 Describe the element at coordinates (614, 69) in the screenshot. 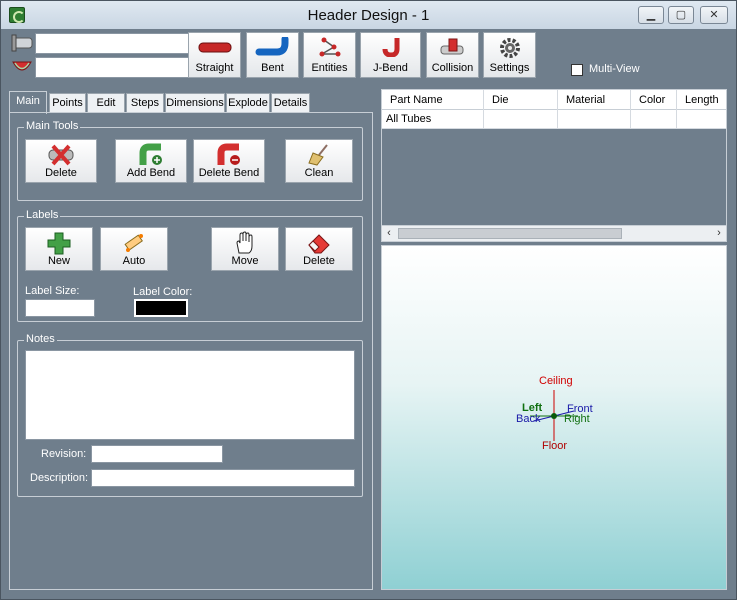

I see `multi-view-label: Multi-View` at that location.